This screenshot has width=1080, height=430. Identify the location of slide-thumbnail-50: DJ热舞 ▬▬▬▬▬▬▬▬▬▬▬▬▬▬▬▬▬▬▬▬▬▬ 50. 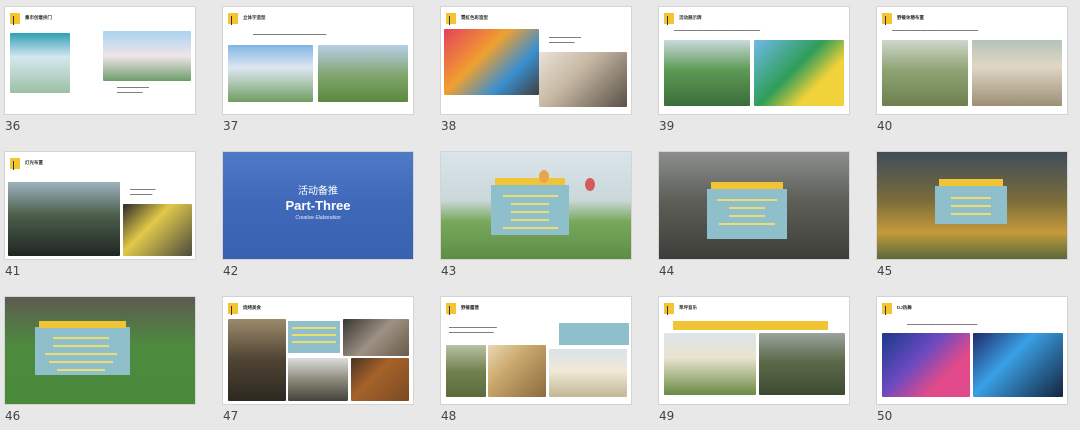
(971, 360).